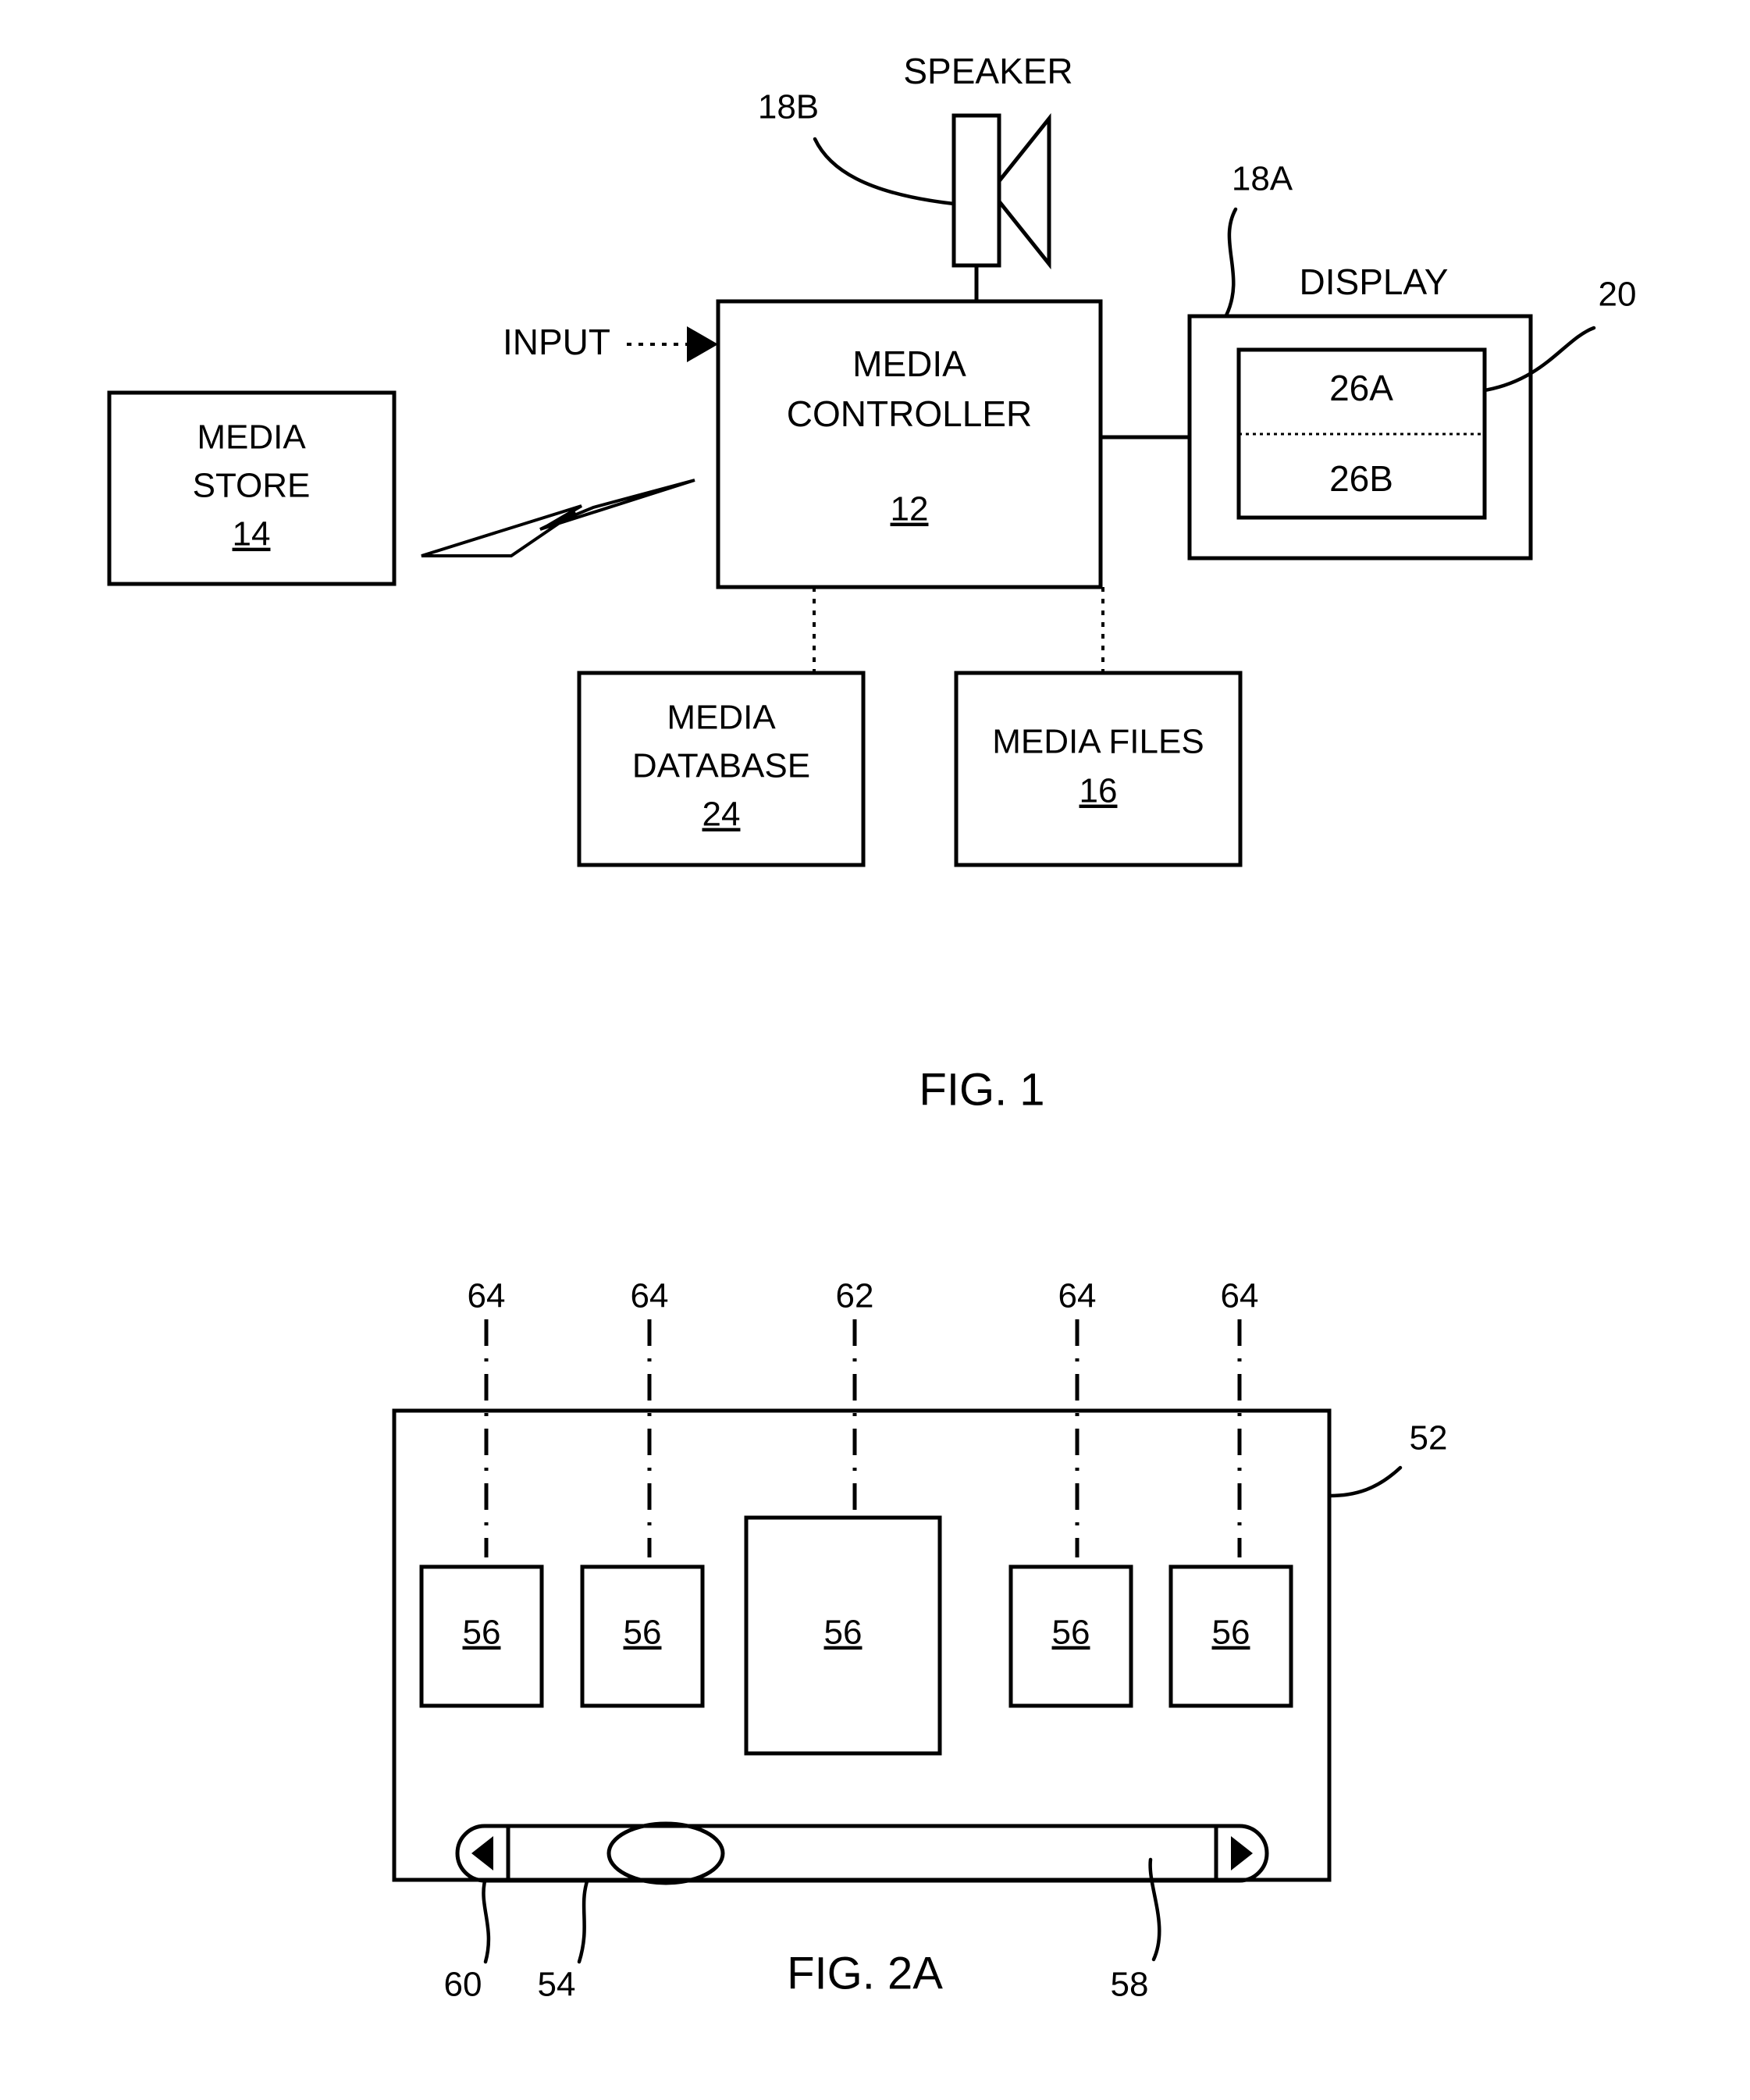  What do you see at coordinates (1098, 742) in the screenshot?
I see `media-files-line1: MEDIA FILES` at bounding box center [1098, 742].